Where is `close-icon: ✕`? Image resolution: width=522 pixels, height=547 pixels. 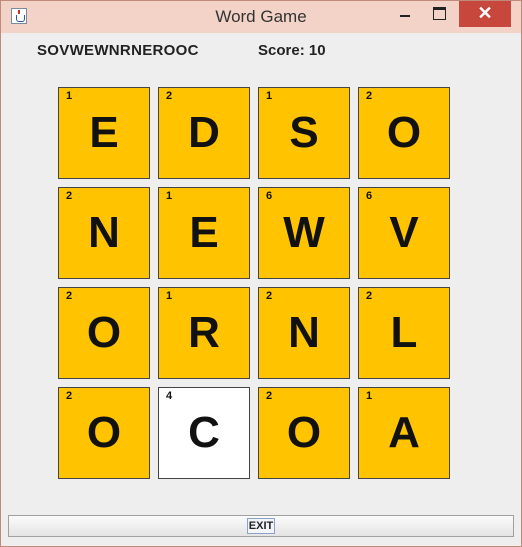
close-icon: ✕ is located at coordinates (485, 14).